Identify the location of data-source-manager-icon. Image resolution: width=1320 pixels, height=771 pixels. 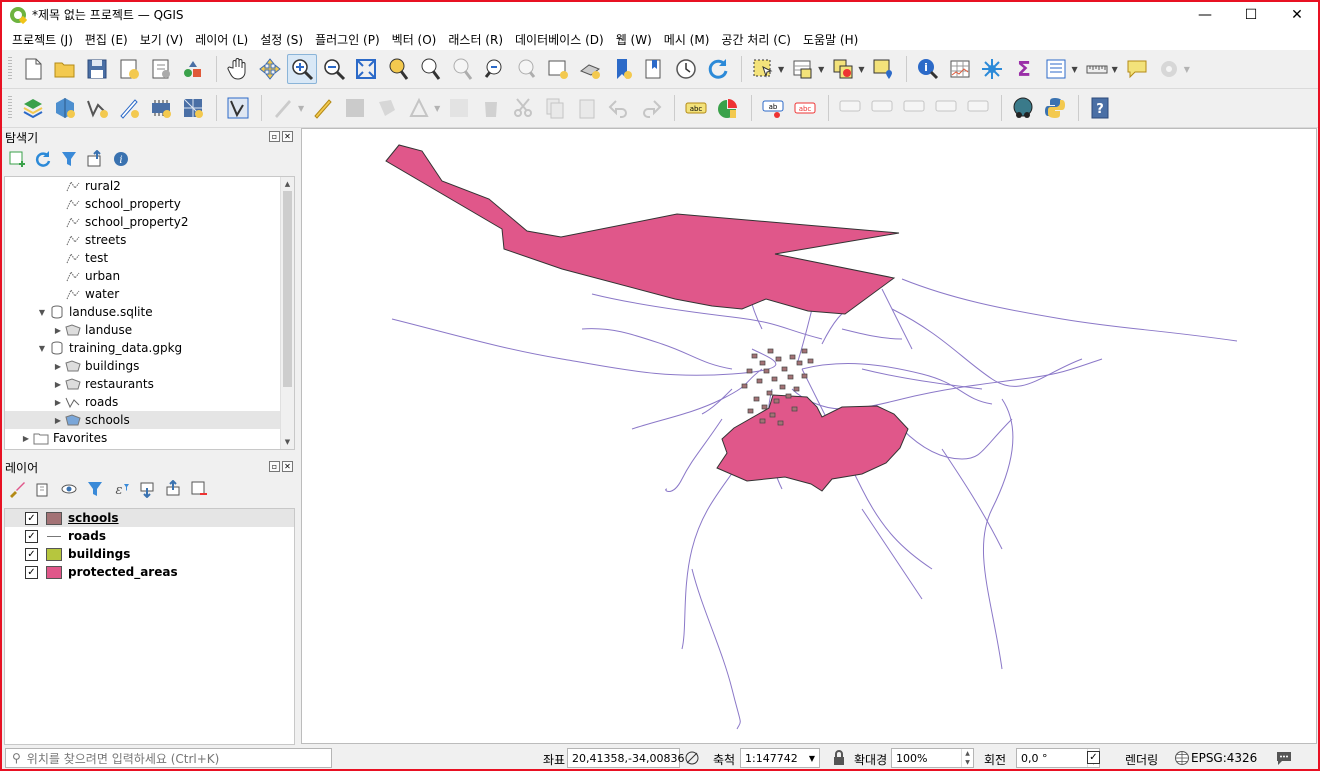
(33, 108).